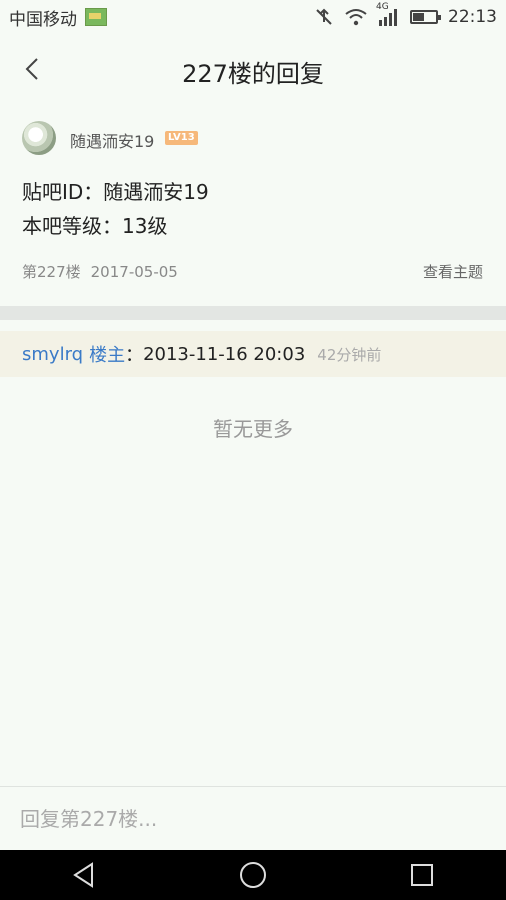 This screenshot has width=506, height=900. I want to click on post-content-line-2: 本吧等级：13级, so click(95, 226).